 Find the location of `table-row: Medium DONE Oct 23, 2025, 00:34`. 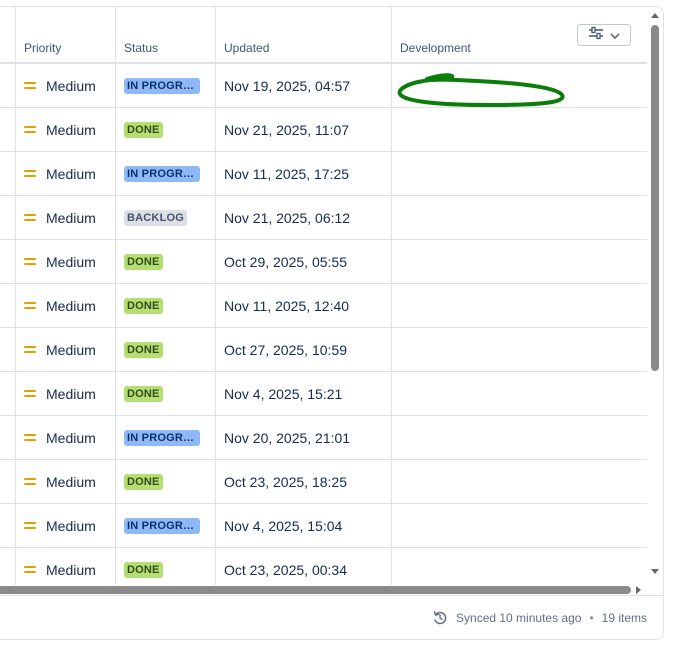

table-row: Medium DONE Oct 23, 2025, 00:34 is located at coordinates (323, 566).